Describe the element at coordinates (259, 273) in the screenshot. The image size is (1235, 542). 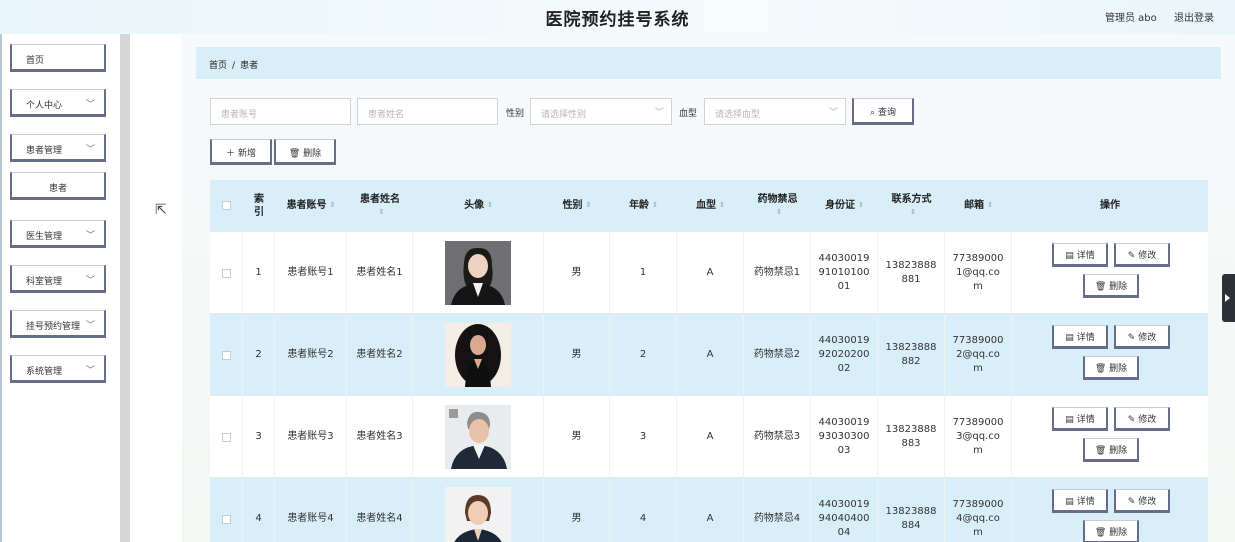
I see `cell-index: 1` at that location.